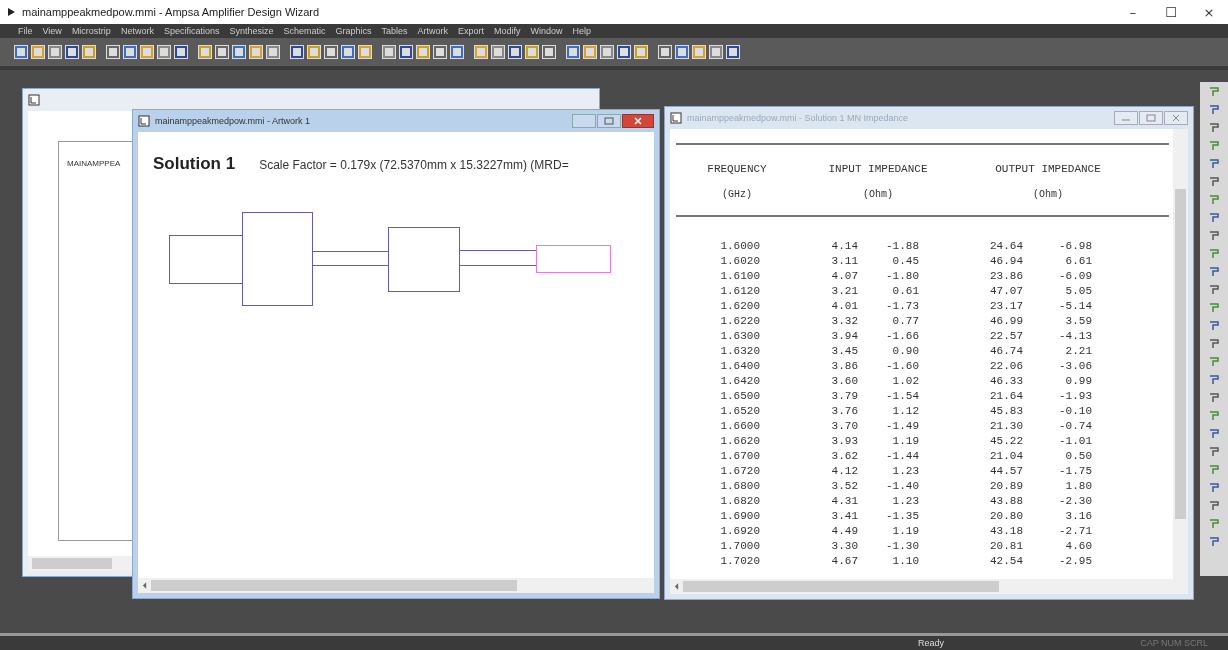  What do you see at coordinates (1133, 12) in the screenshot?
I see `window-control-button: –` at bounding box center [1133, 12].